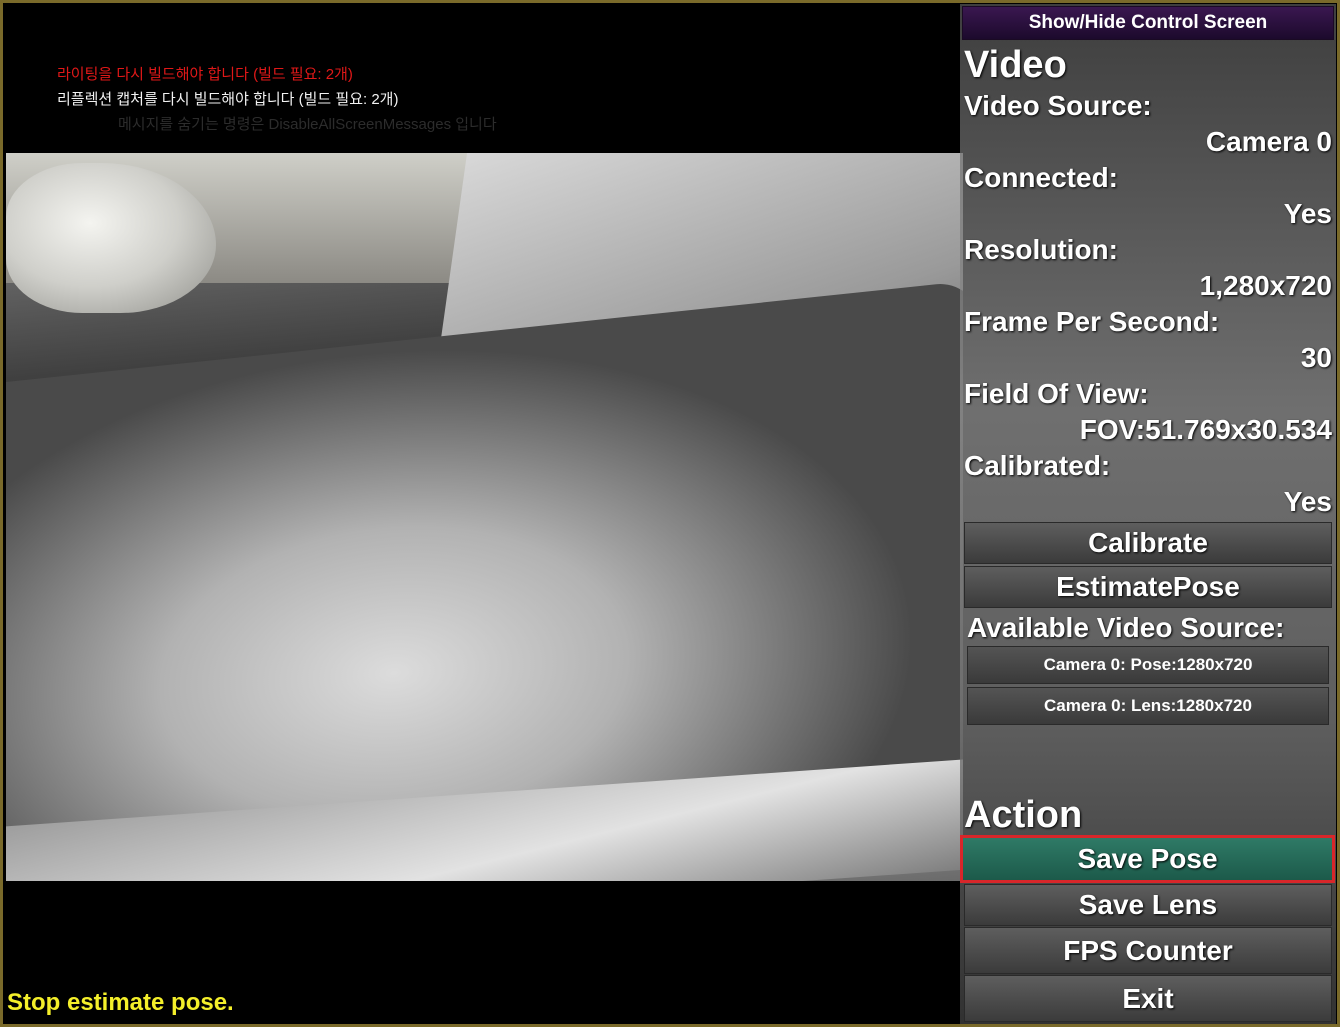 This screenshot has height=1027, width=1340. Describe the element at coordinates (1148, 706) in the screenshot. I see `source-item-lens: Camera 0: Lens:1280x720` at that location.